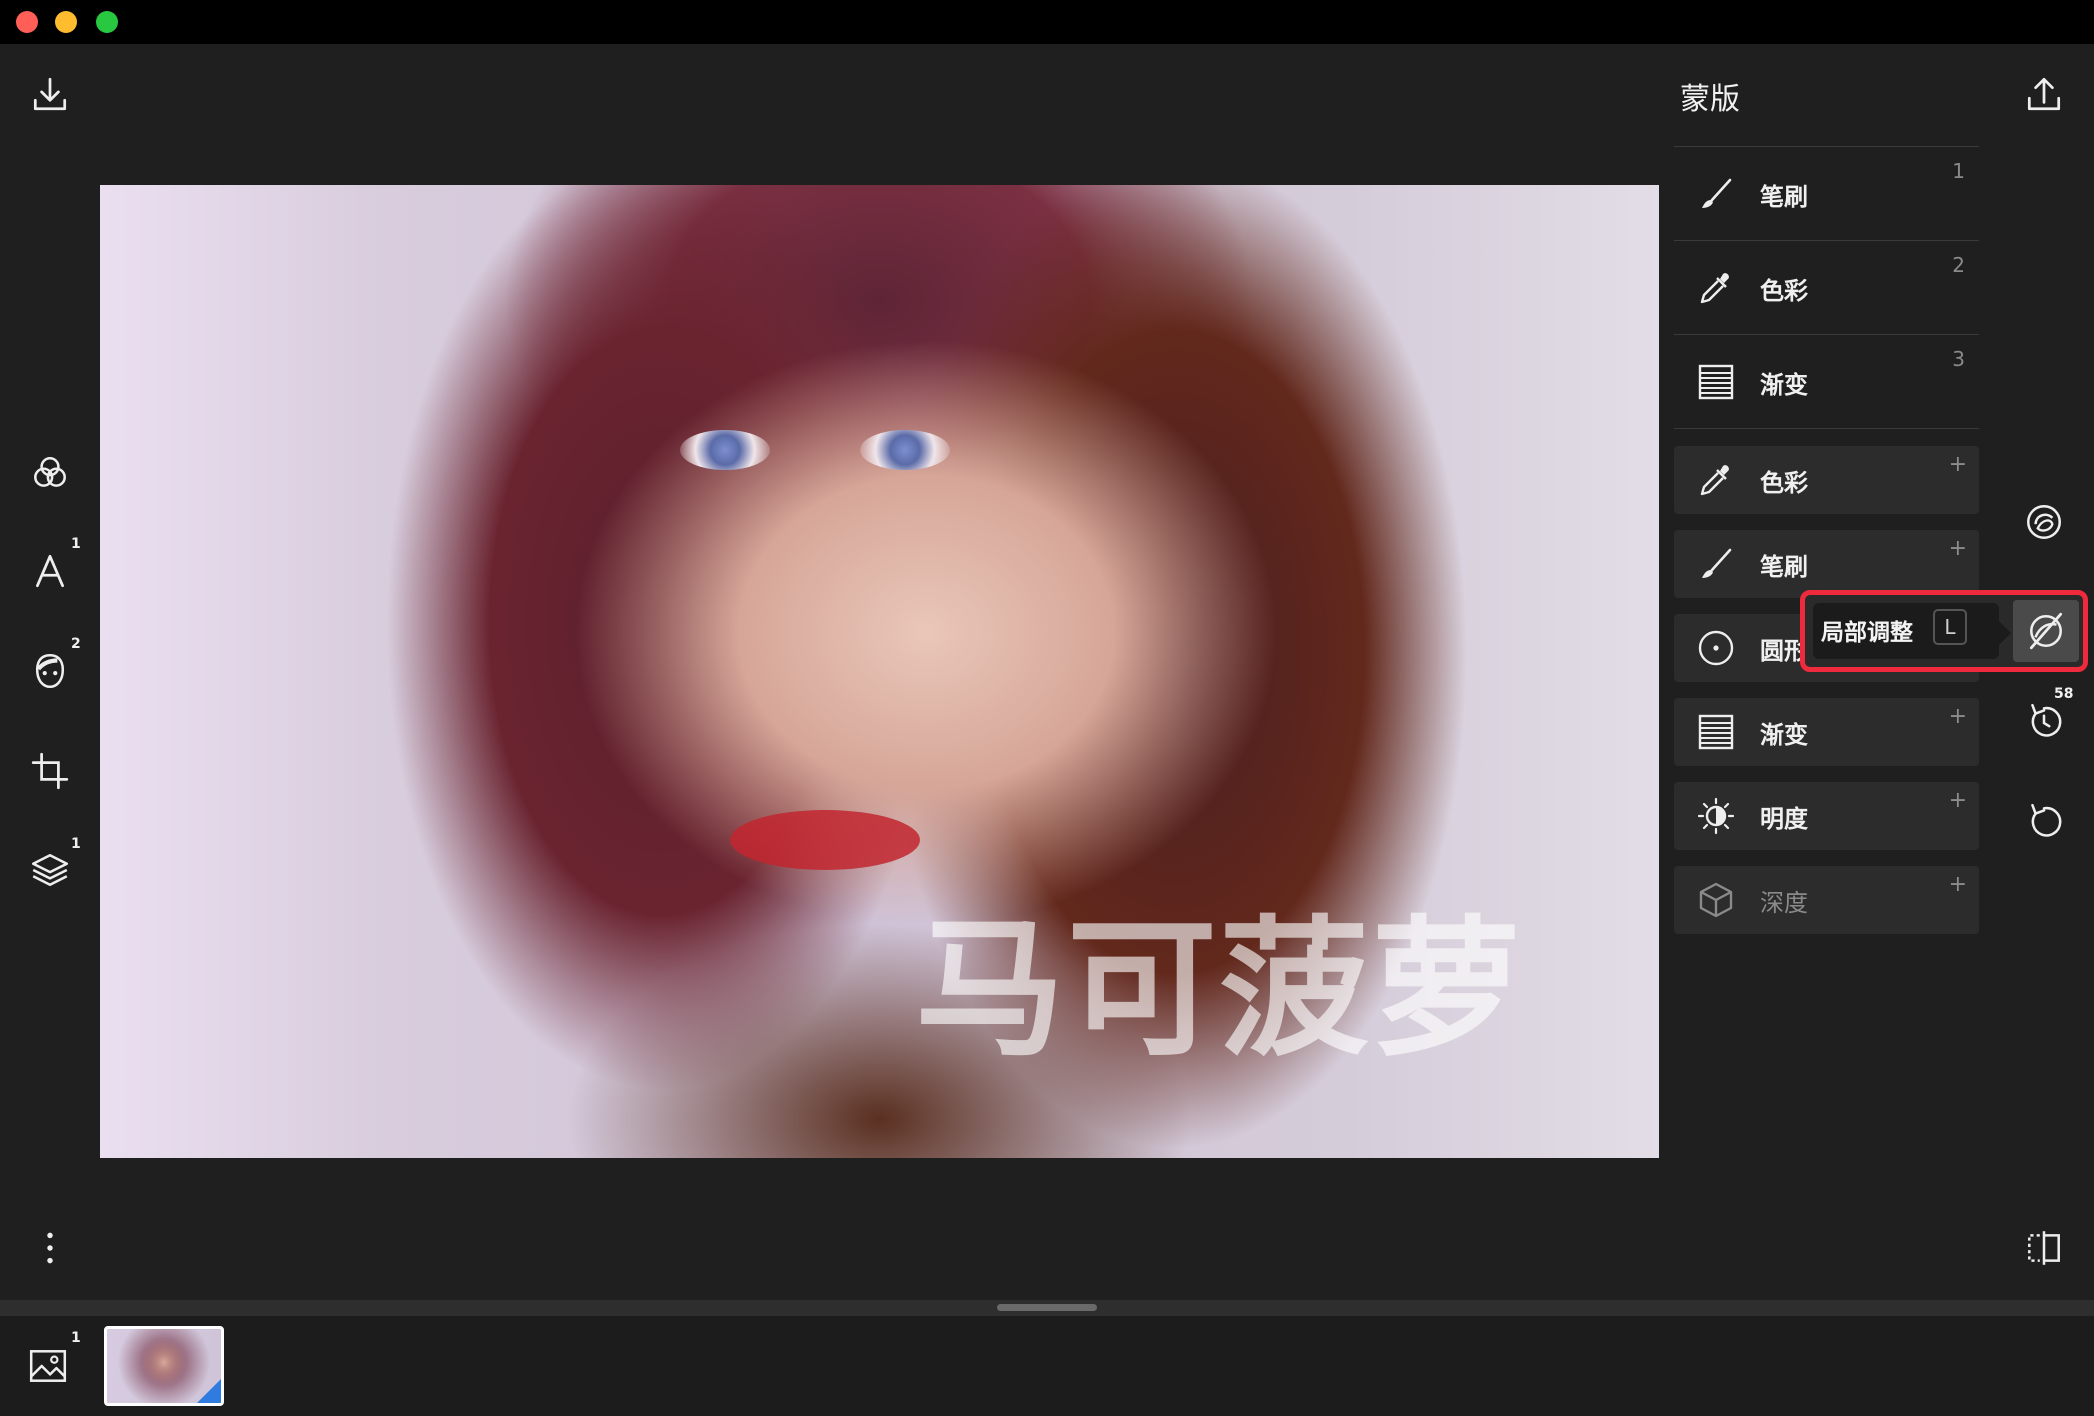 The height and width of the screenshot is (1416, 2094). I want to click on image-library-button, so click(48, 1366).